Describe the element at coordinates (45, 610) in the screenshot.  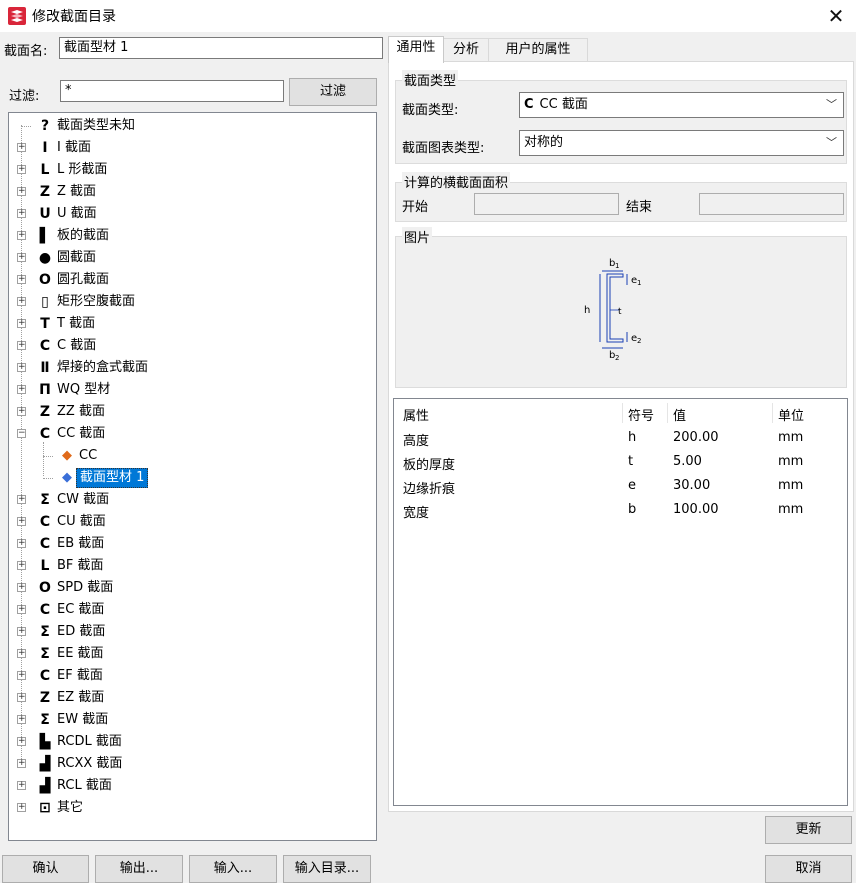
I see `section-type-icon: C` at that location.